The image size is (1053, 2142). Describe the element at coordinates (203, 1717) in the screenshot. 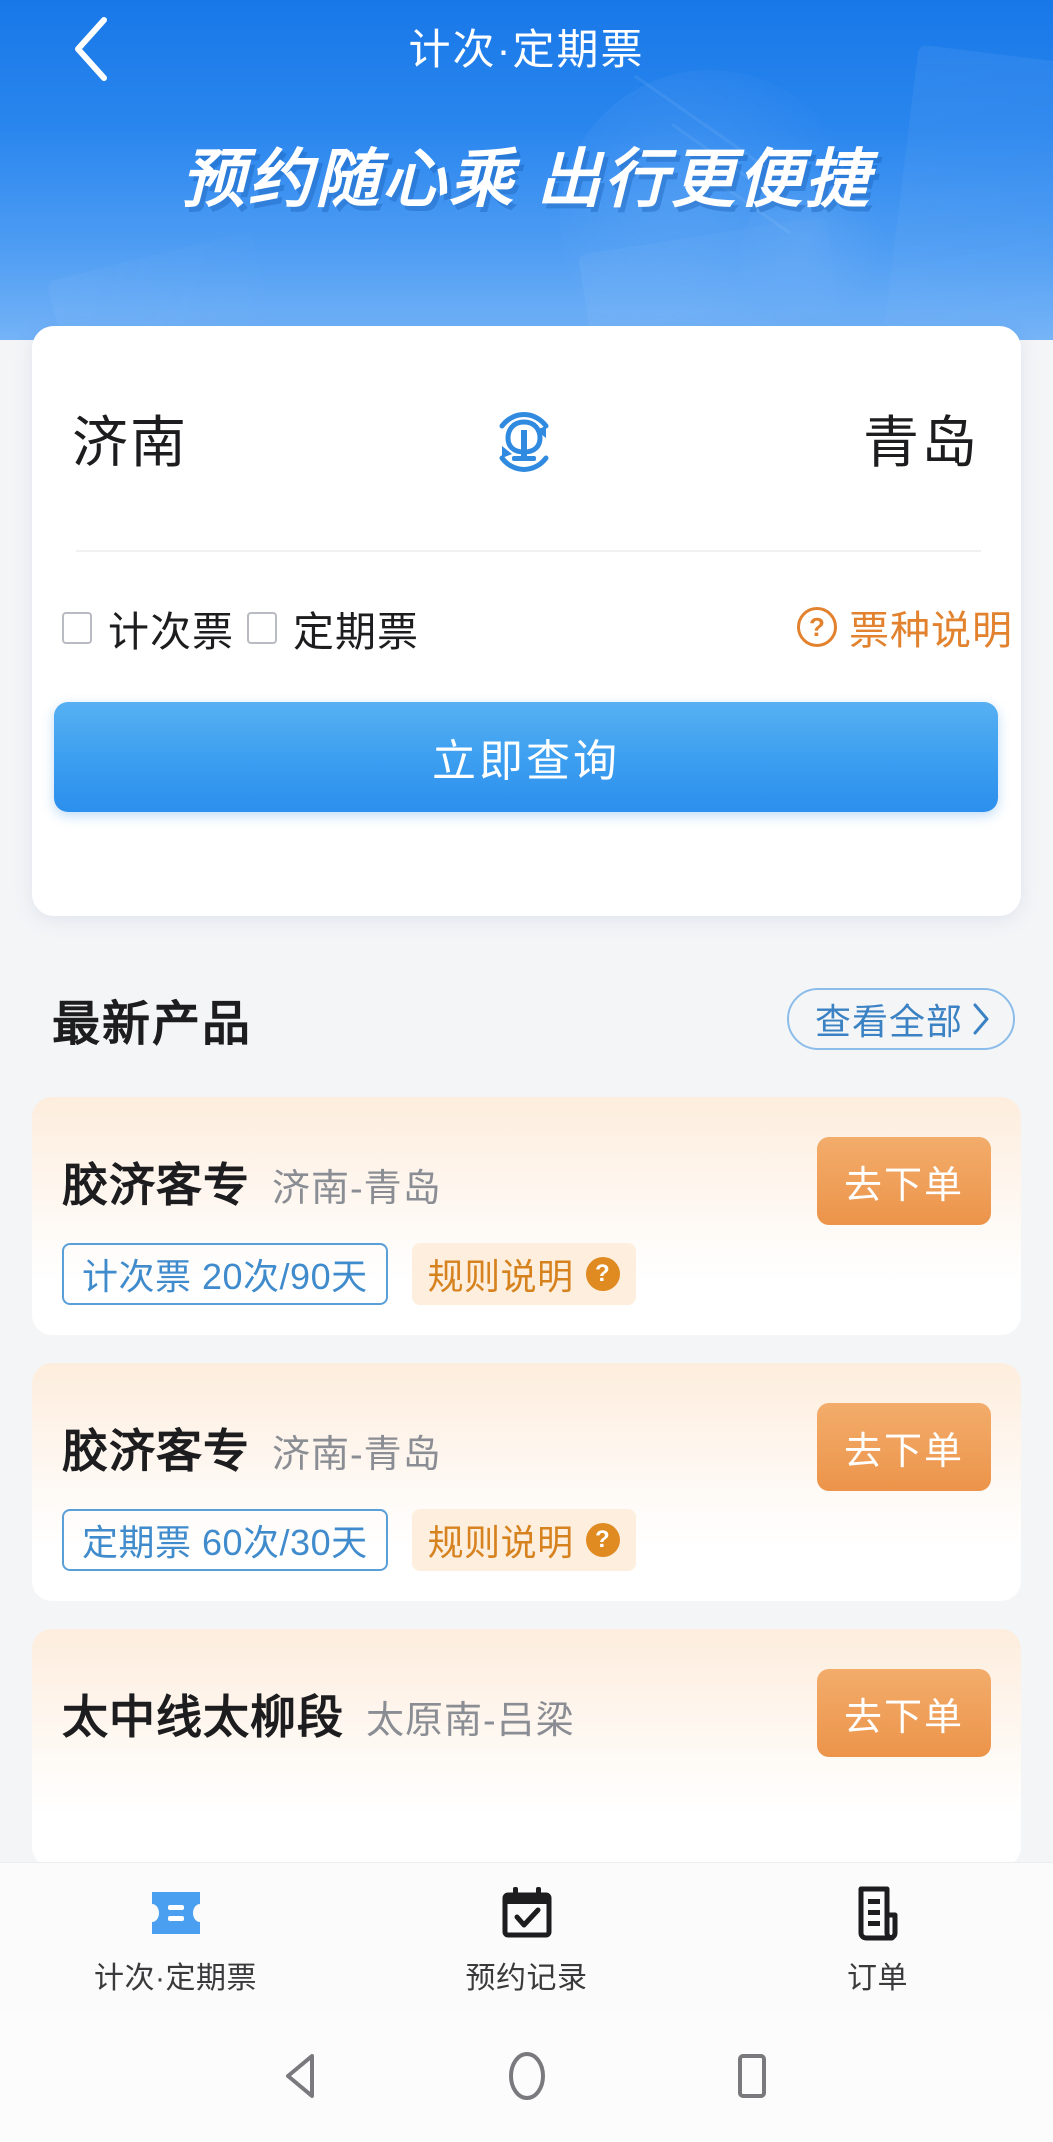

I see `product-name: 太中线太柳段` at that location.